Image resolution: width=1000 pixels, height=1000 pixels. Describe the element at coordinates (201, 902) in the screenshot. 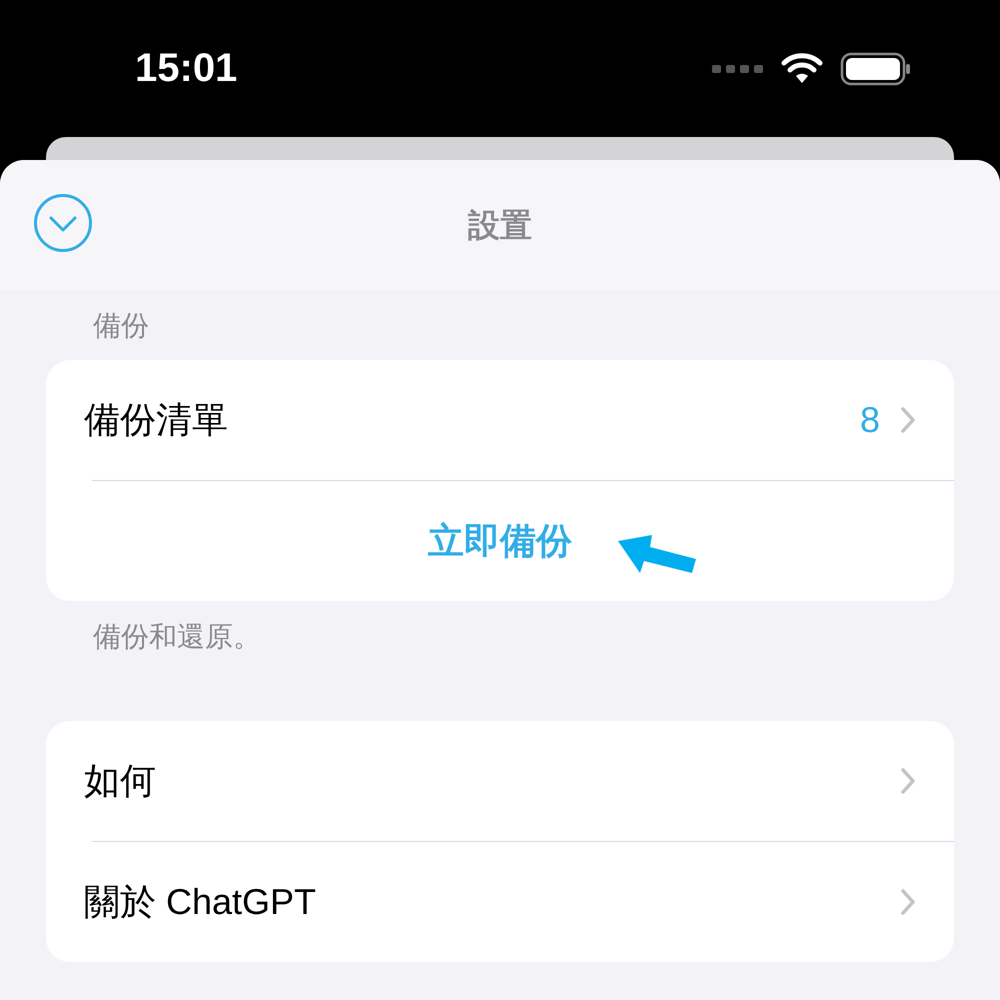

I see `row-label: 關於 ChatGPT` at that location.